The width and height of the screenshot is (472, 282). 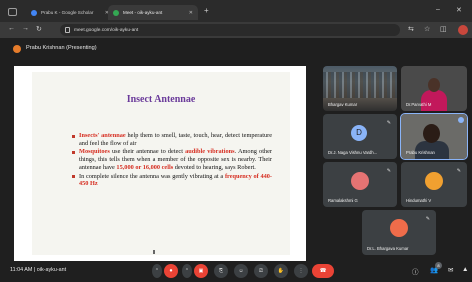 I want to click on presenter-avatar, so click(x=17, y=49).